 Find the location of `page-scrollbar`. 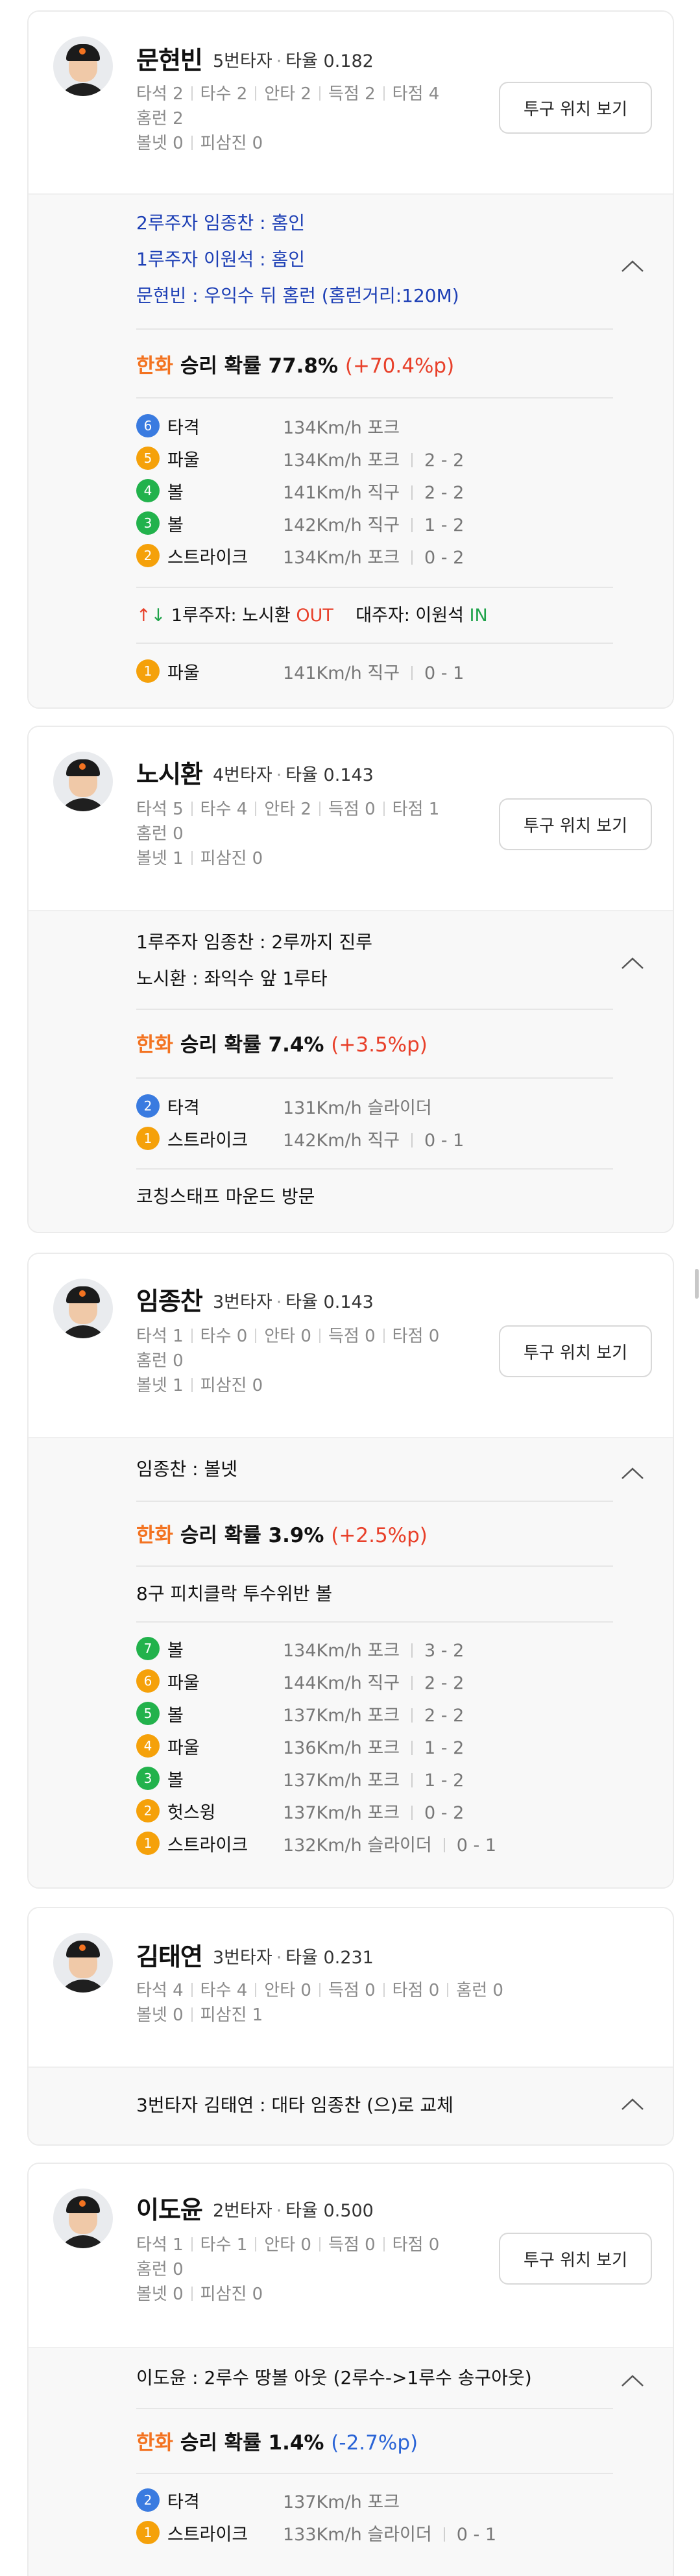

page-scrollbar is located at coordinates (697, 1284).